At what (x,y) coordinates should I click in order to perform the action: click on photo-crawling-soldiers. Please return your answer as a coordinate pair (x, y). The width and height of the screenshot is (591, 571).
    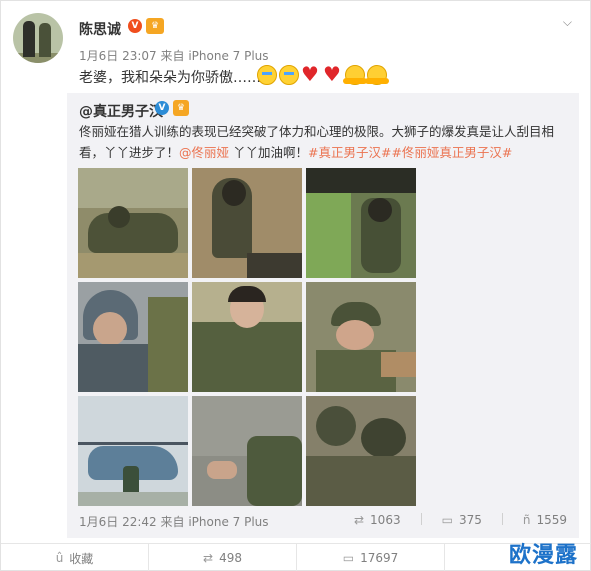
    Looking at the image, I should click on (133, 223).